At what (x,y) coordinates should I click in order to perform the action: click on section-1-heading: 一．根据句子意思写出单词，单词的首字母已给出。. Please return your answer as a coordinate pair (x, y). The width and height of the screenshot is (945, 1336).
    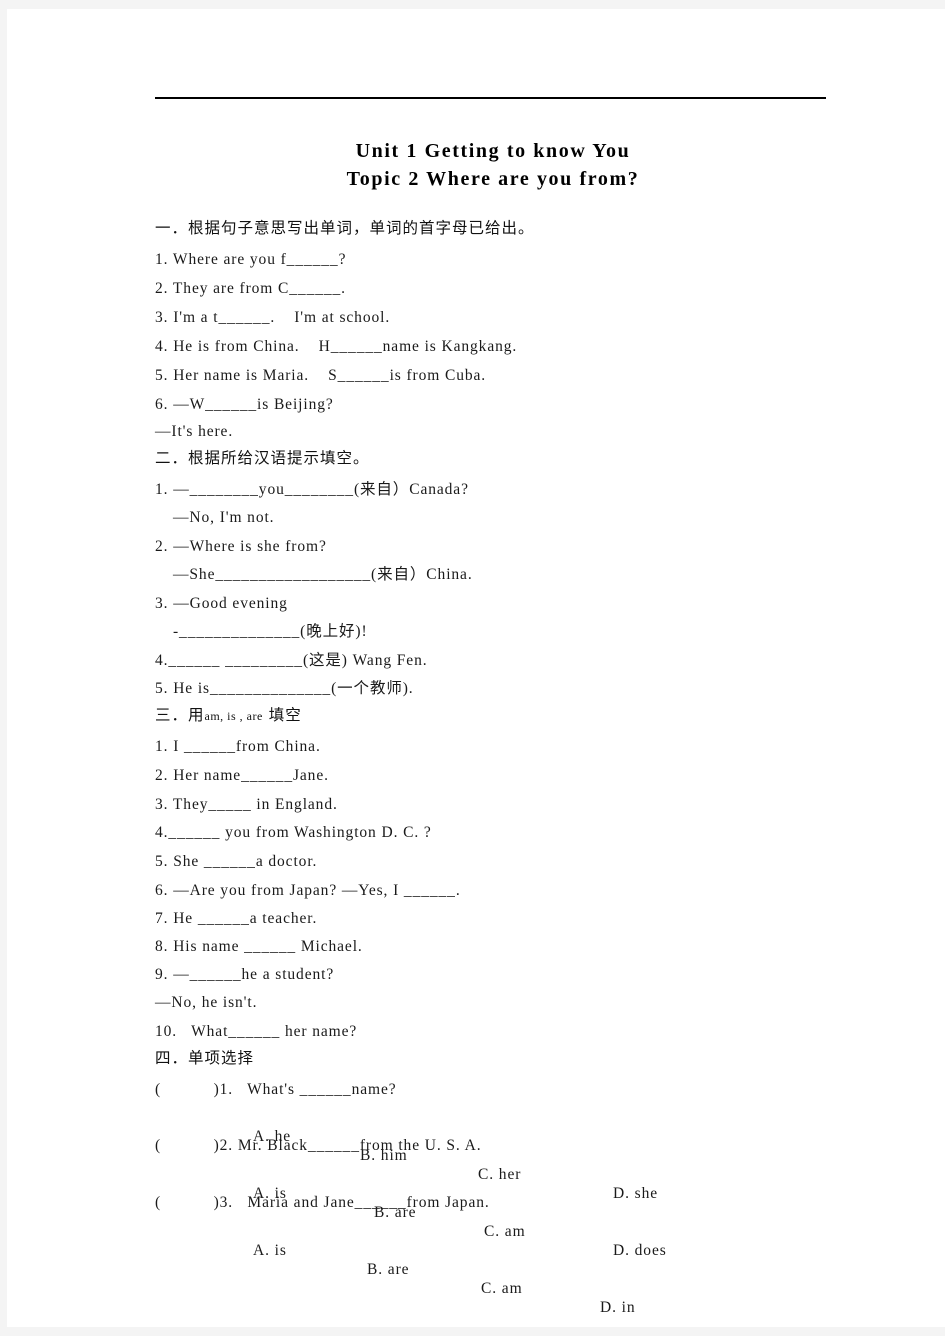
    Looking at the image, I should click on (345, 228).